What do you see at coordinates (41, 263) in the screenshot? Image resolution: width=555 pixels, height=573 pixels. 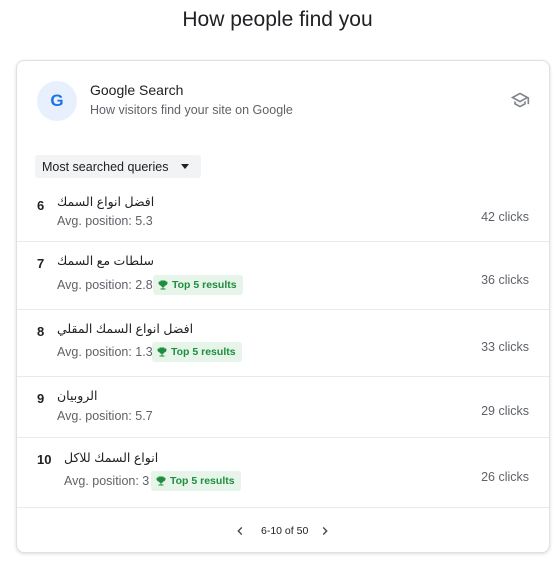 I see `query-rank: 7` at bounding box center [41, 263].